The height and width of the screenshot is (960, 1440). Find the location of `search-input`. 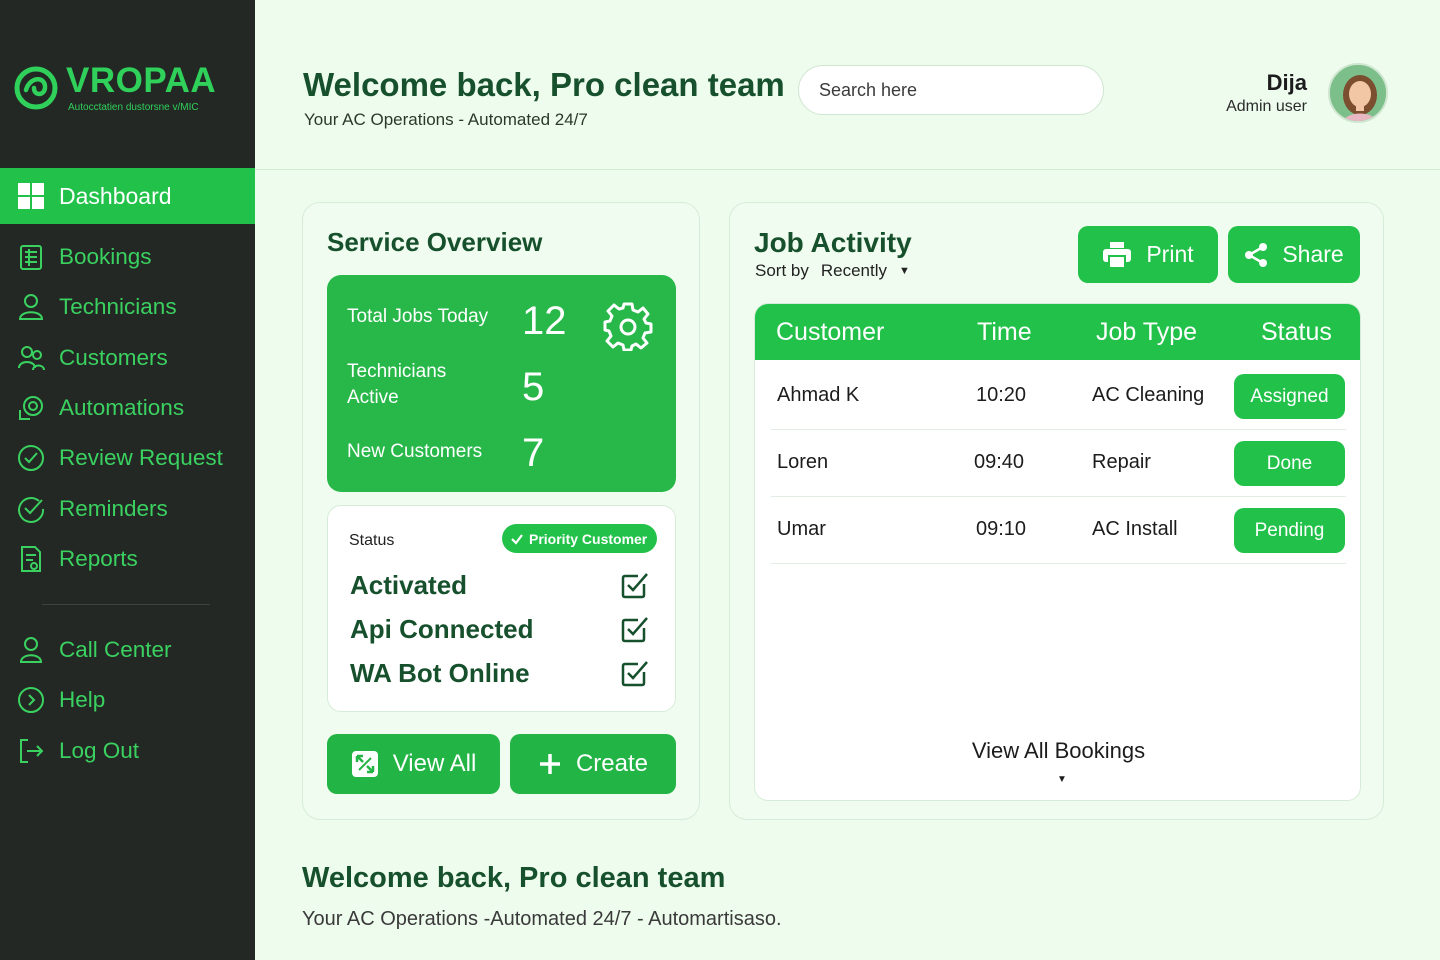

search-input is located at coordinates (951, 90).